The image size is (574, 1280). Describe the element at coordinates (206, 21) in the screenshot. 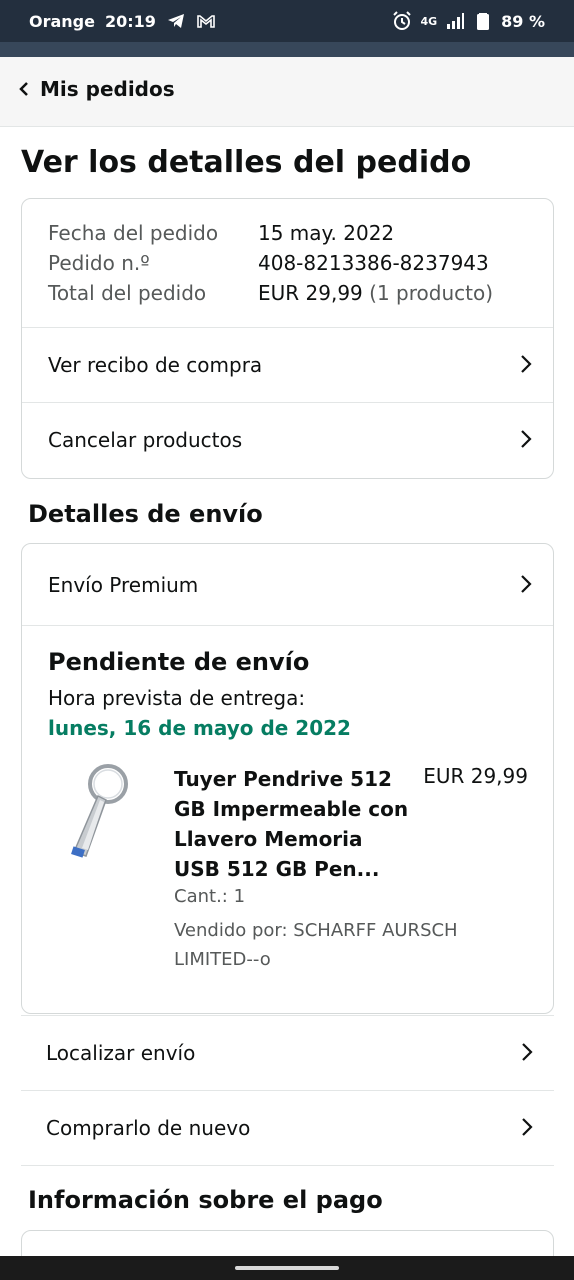

I see `gmail-icon` at that location.